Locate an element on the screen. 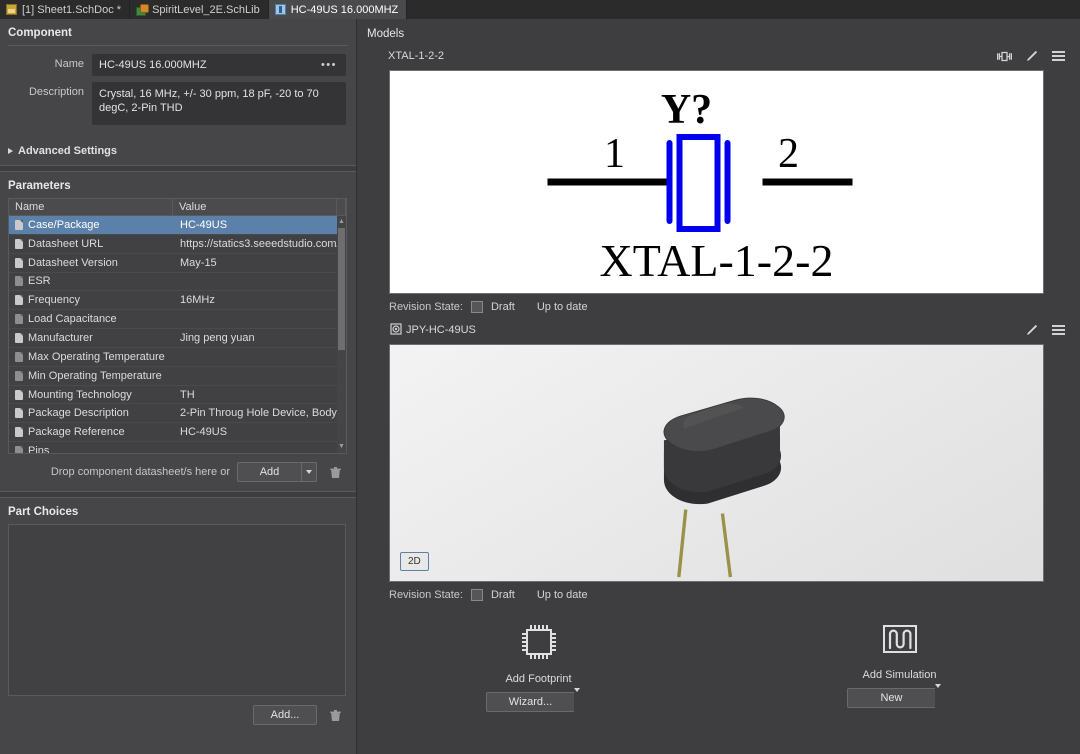 The width and height of the screenshot is (1080, 754). footprint-draft-label: Draft is located at coordinates (502, 595).